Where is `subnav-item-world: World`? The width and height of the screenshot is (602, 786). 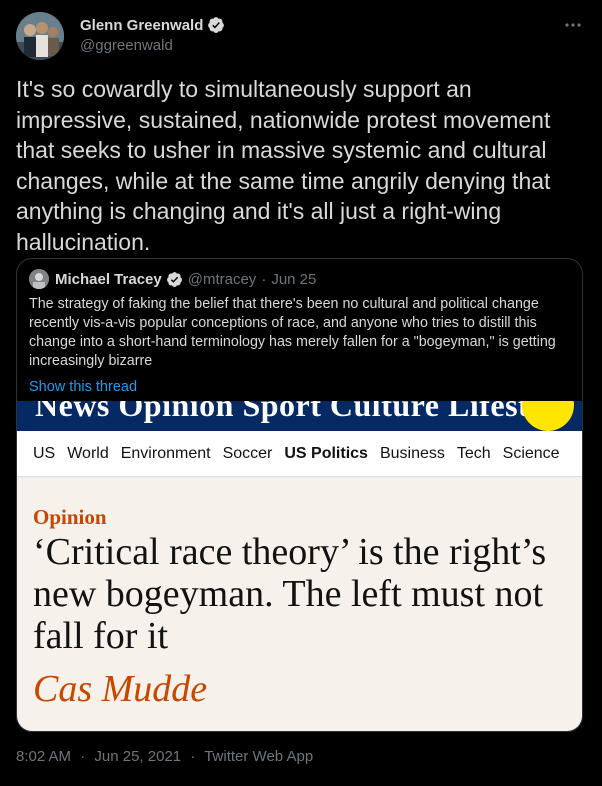
subnav-item-world: World is located at coordinates (88, 454).